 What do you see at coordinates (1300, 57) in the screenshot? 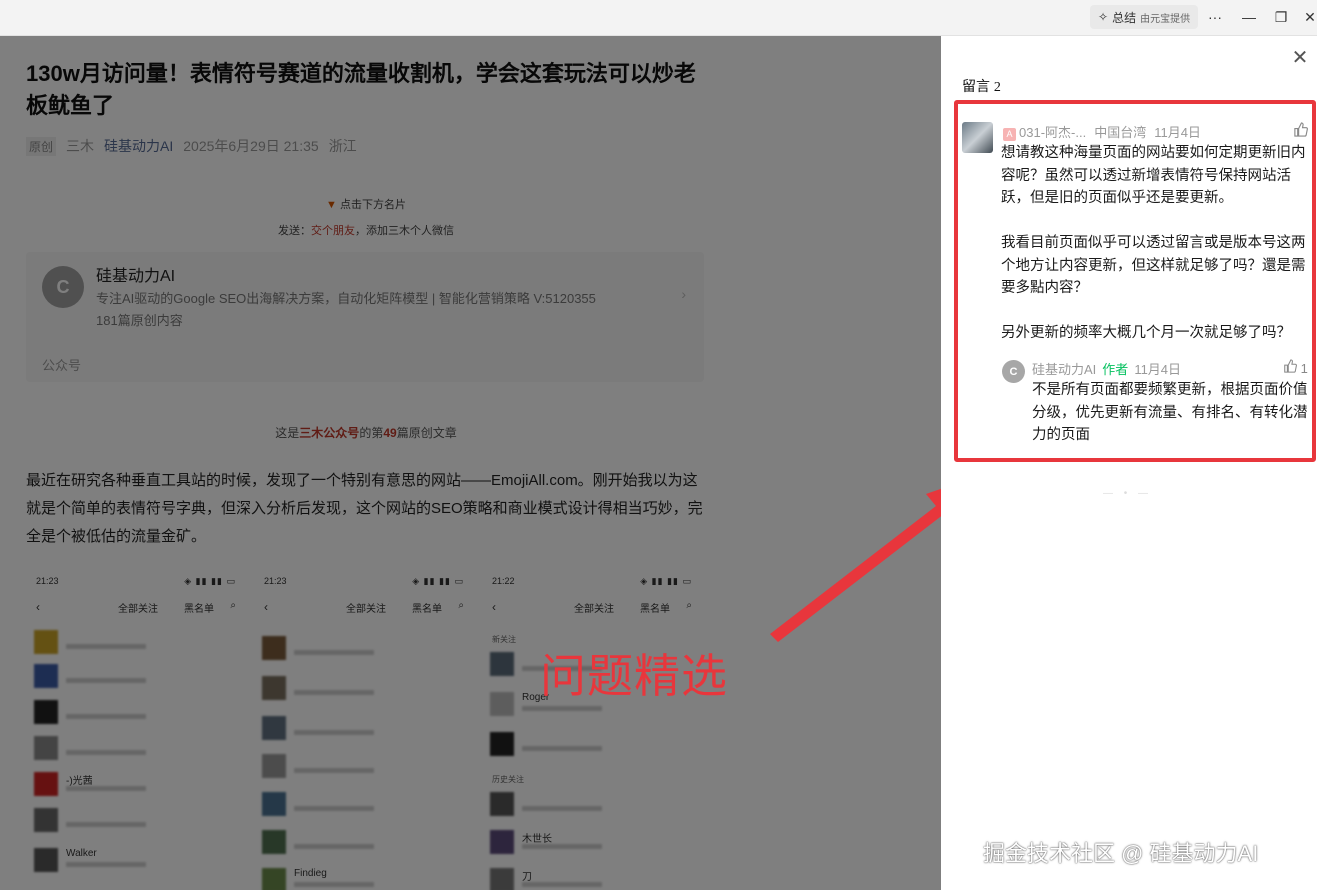
I see `close-icon: ✕` at bounding box center [1300, 57].